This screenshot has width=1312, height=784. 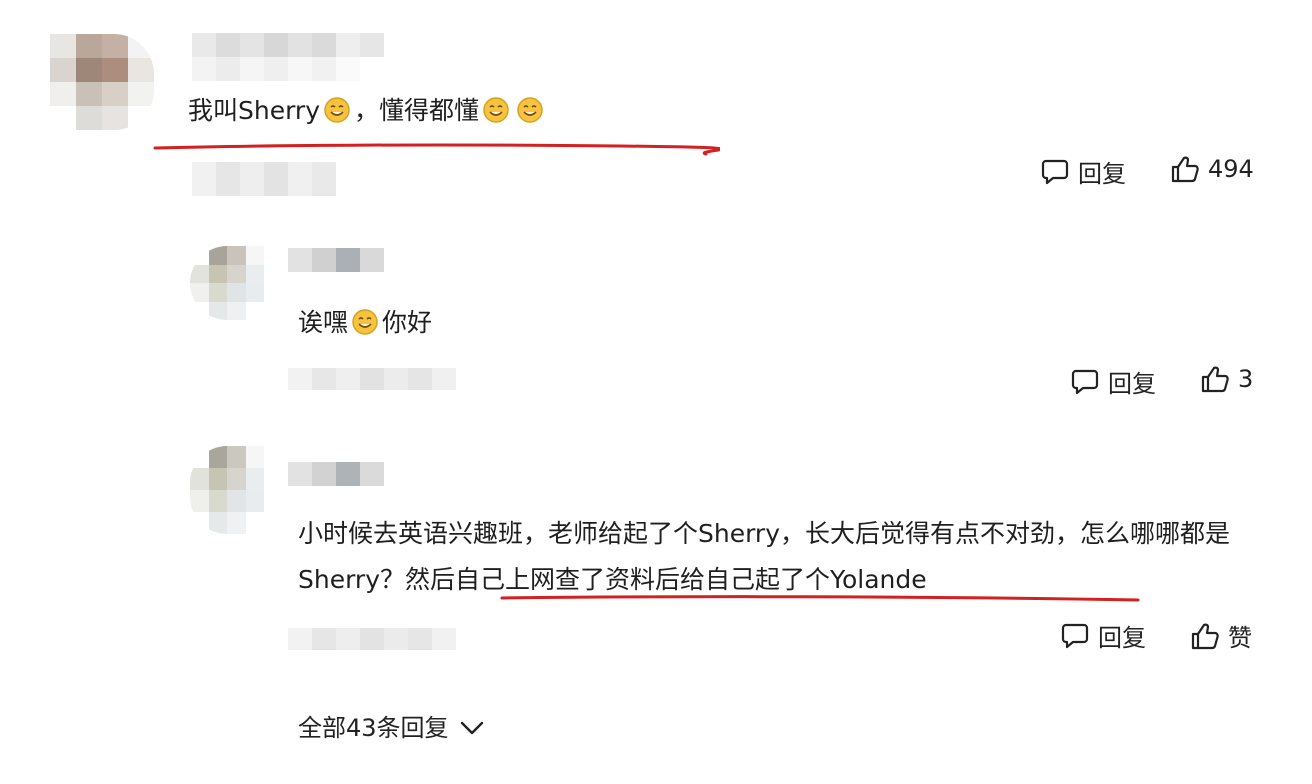 I want to click on comment-text-part: 诶嘿, so click(x=323, y=322).